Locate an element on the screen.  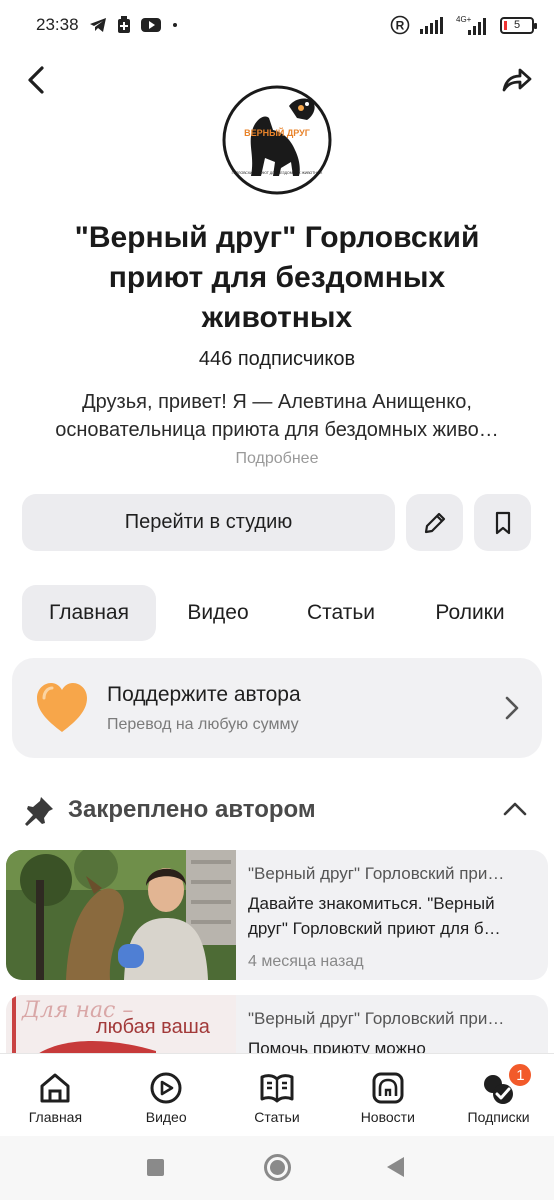
telegram-icon is located at coordinates (98, 25).